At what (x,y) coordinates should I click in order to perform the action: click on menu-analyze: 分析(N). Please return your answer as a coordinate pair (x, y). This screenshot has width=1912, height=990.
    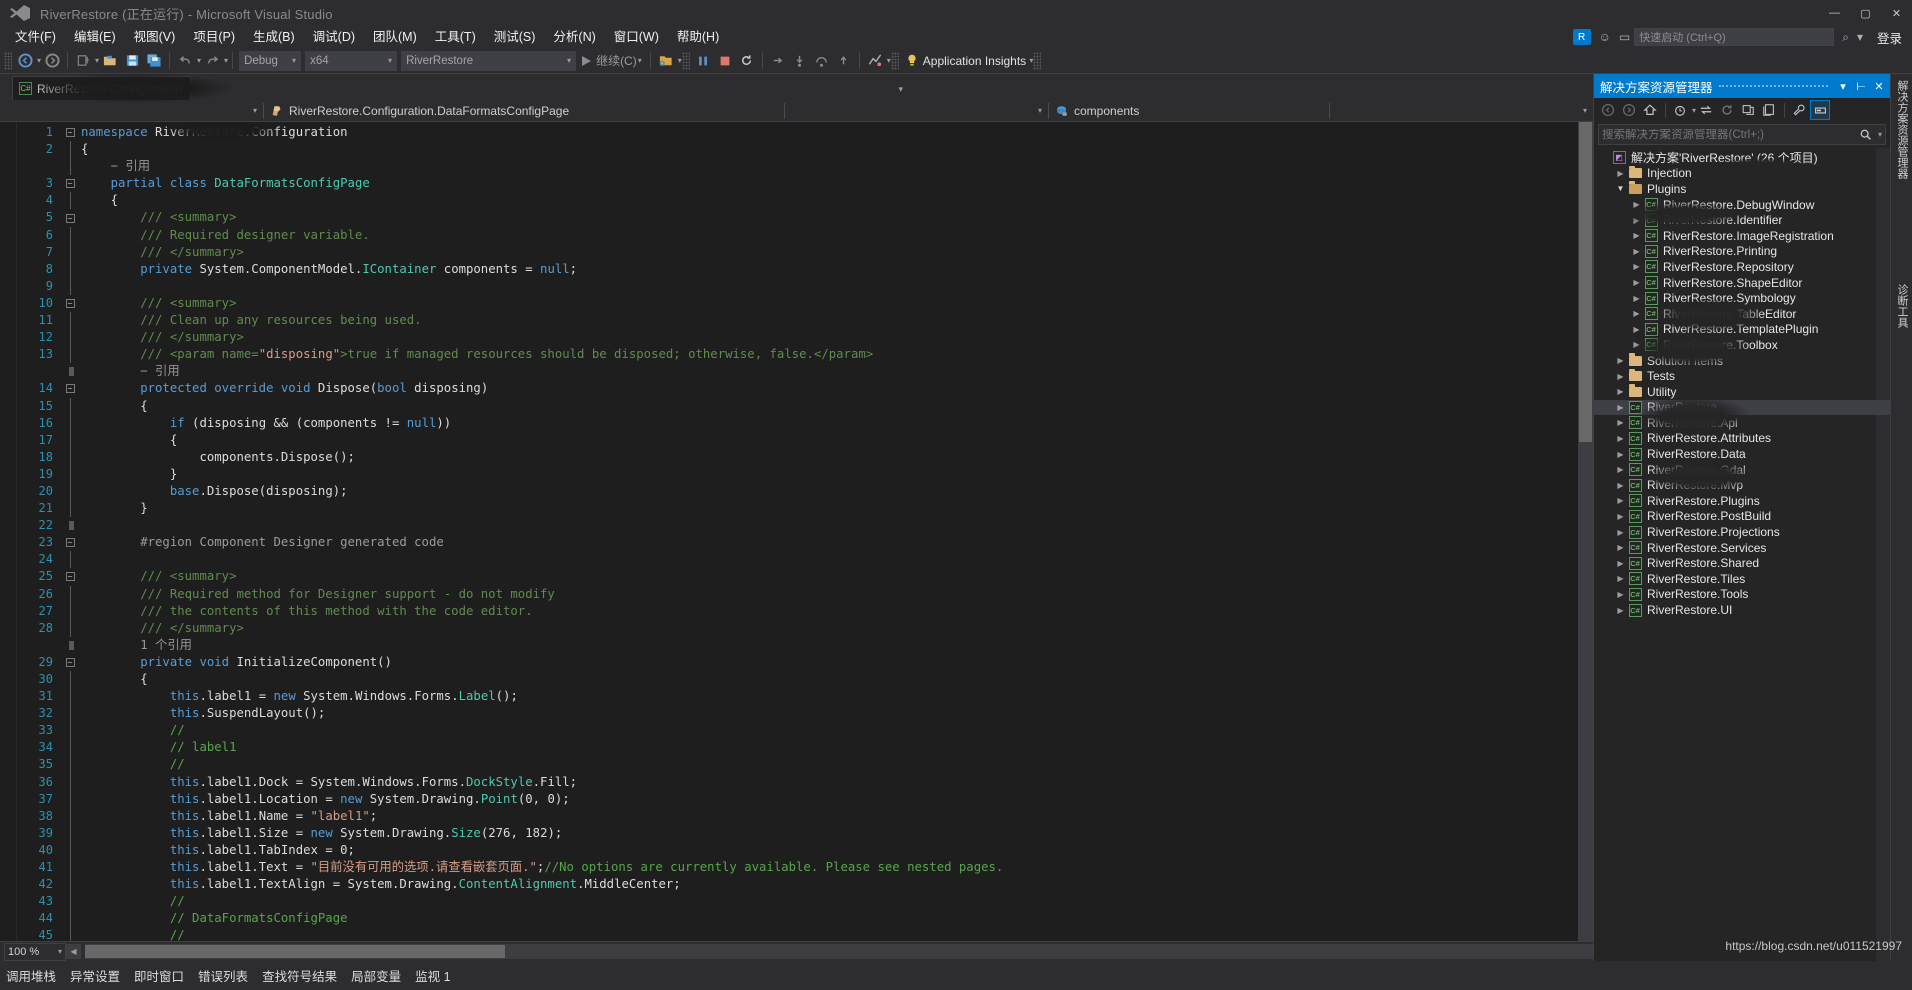
    Looking at the image, I should click on (574, 37).